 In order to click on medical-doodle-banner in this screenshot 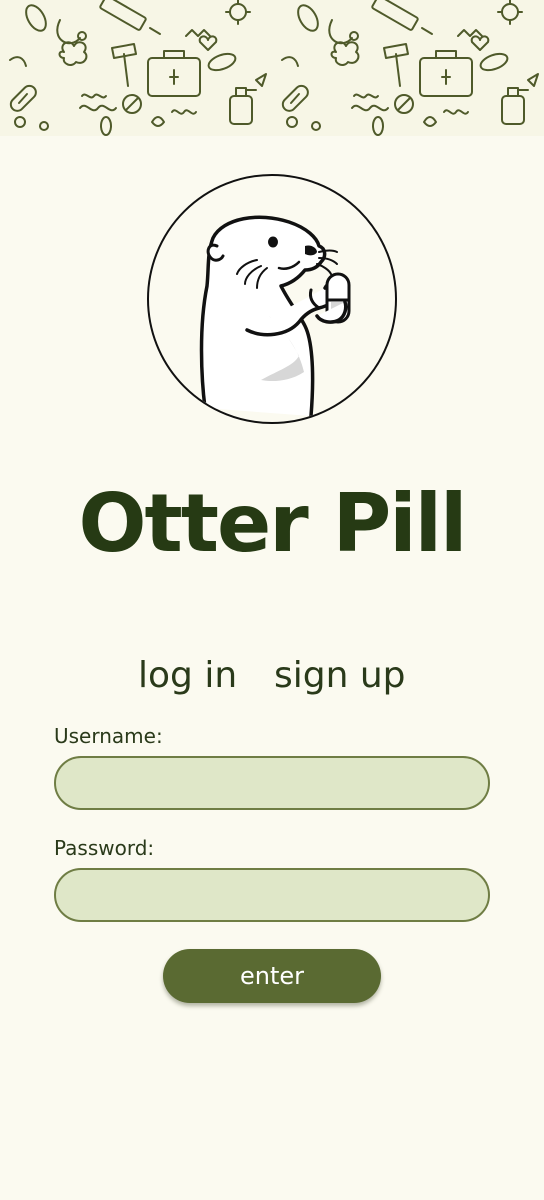, I will do `click(272, 68)`.